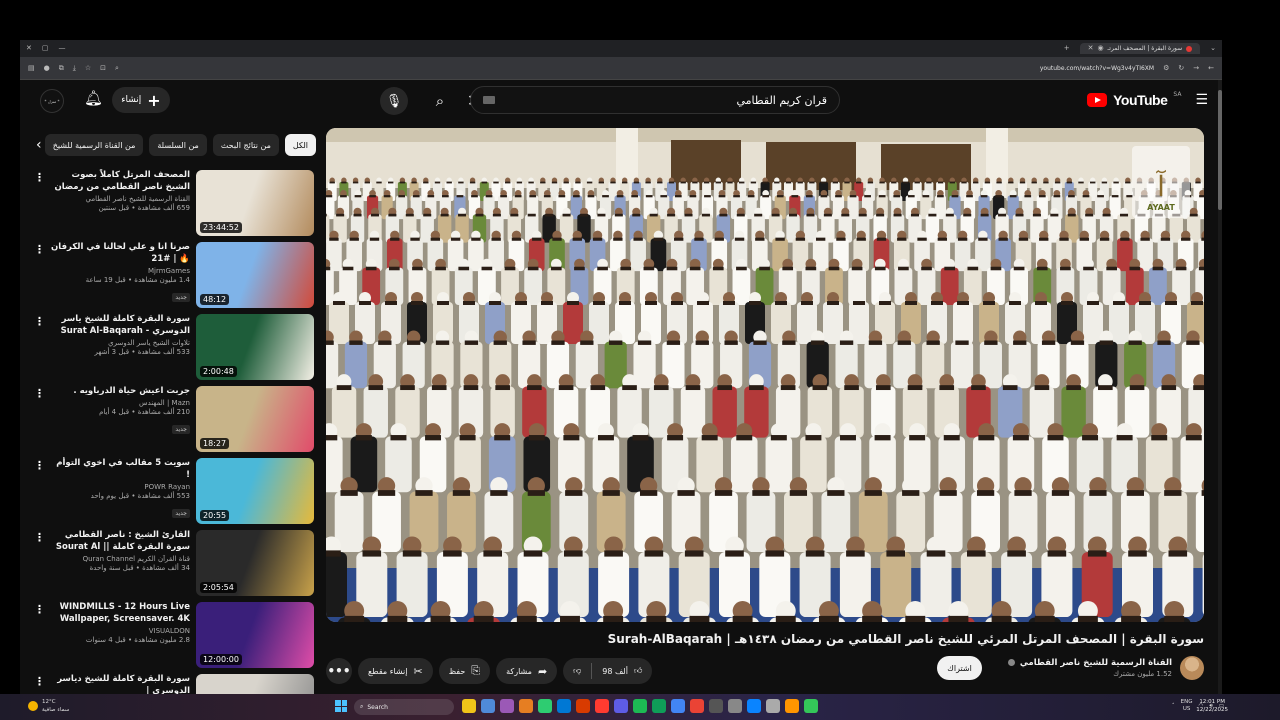 This screenshot has height=720, width=1280. Describe the element at coordinates (1187, 706) in the screenshot. I see `language-indicator: ENG US` at that location.